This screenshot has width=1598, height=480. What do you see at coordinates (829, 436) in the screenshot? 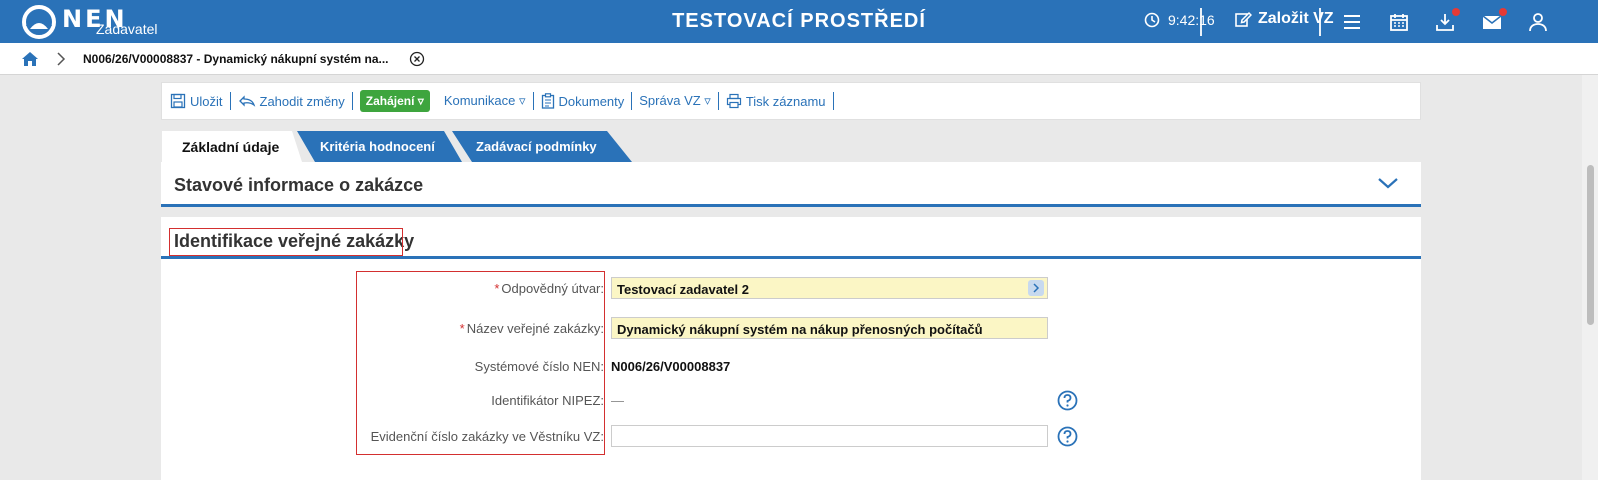
I see `journal-number-input` at bounding box center [829, 436].